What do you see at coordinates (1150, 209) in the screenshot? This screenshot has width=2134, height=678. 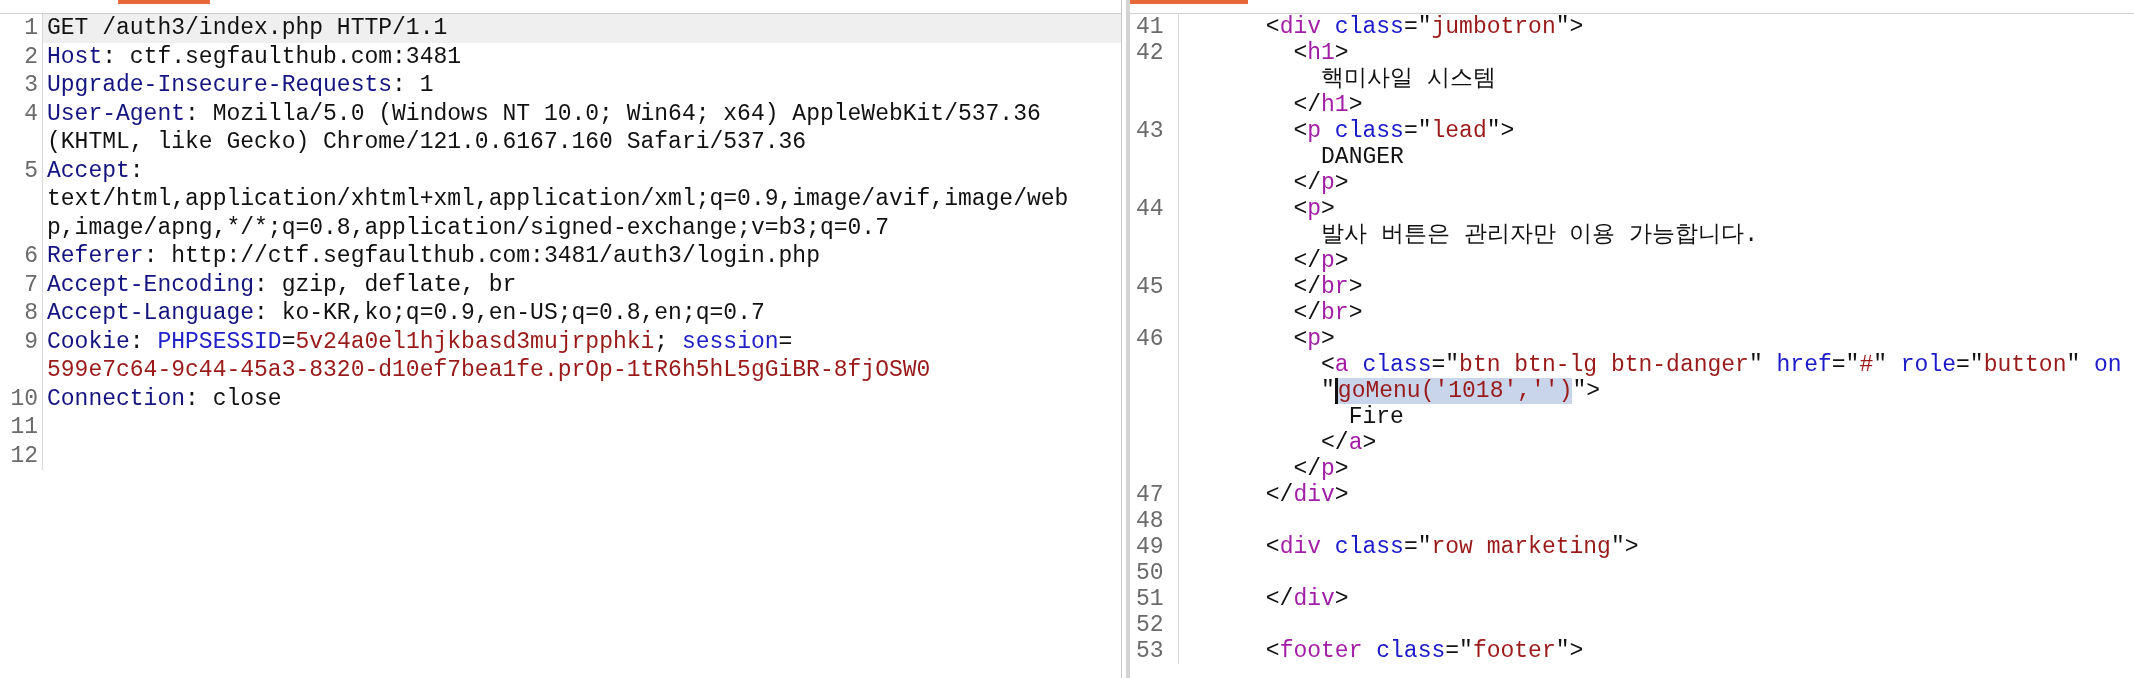 I see `line-number: 44` at bounding box center [1150, 209].